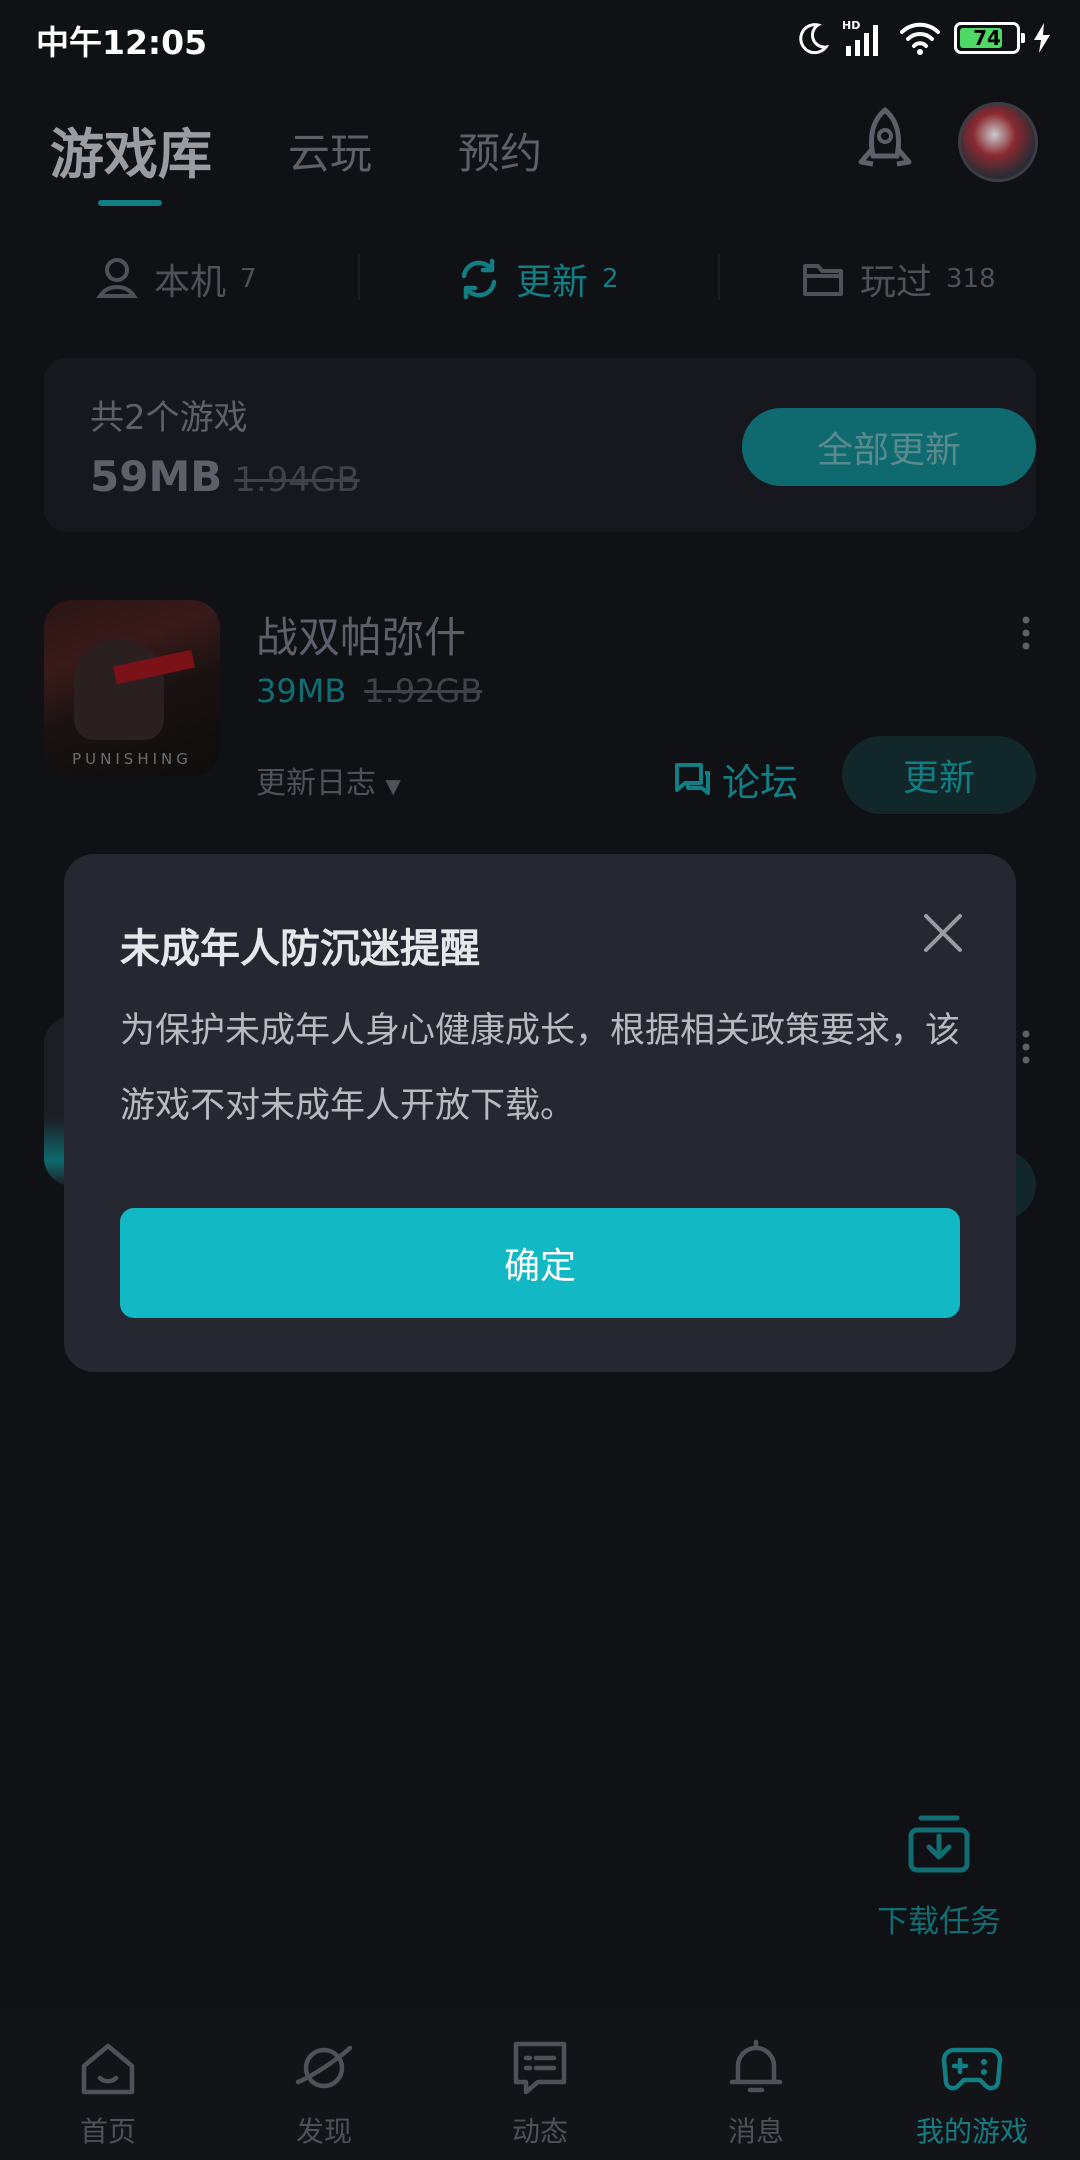  Describe the element at coordinates (131, 149) in the screenshot. I see `tab-game-library: 游戏库` at that location.